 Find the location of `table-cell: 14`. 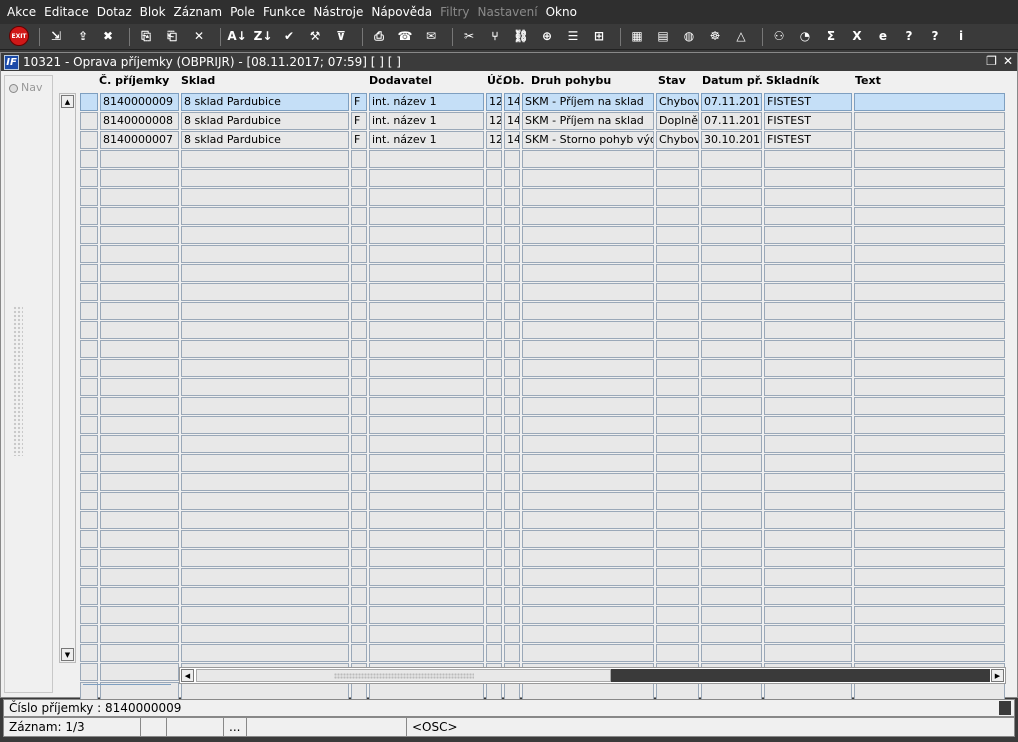

table-cell: 14 is located at coordinates (512, 121).